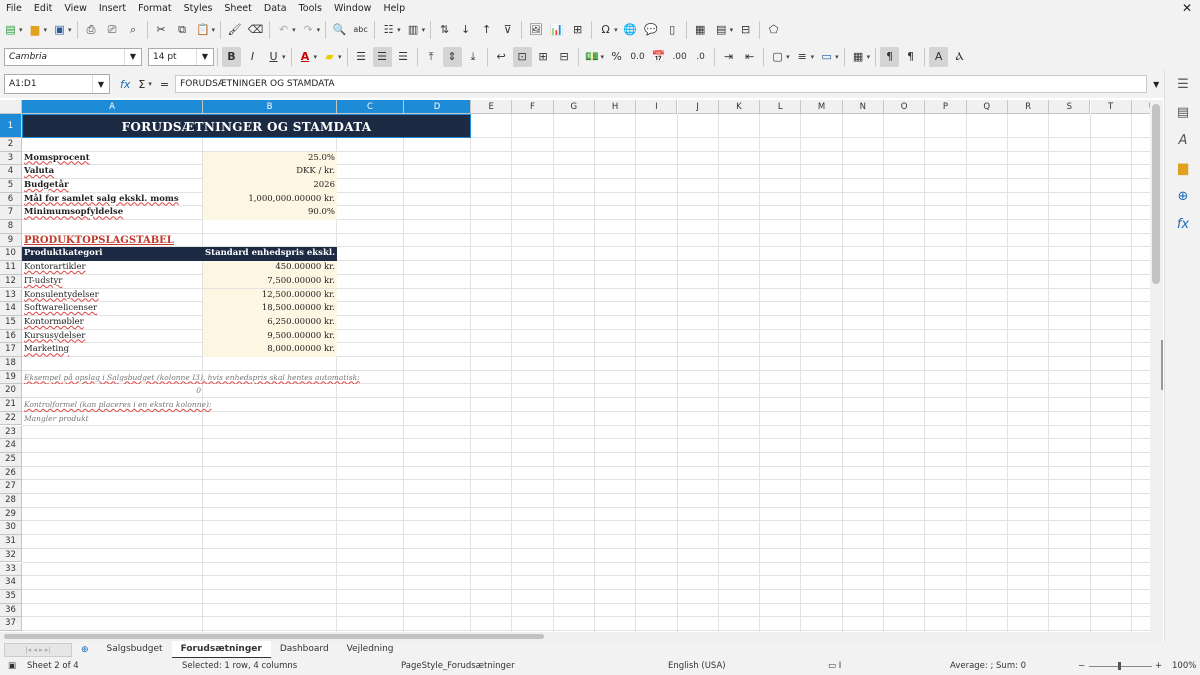 The height and width of the screenshot is (675, 1200). I want to click on row-header-21: 21, so click(11, 405).